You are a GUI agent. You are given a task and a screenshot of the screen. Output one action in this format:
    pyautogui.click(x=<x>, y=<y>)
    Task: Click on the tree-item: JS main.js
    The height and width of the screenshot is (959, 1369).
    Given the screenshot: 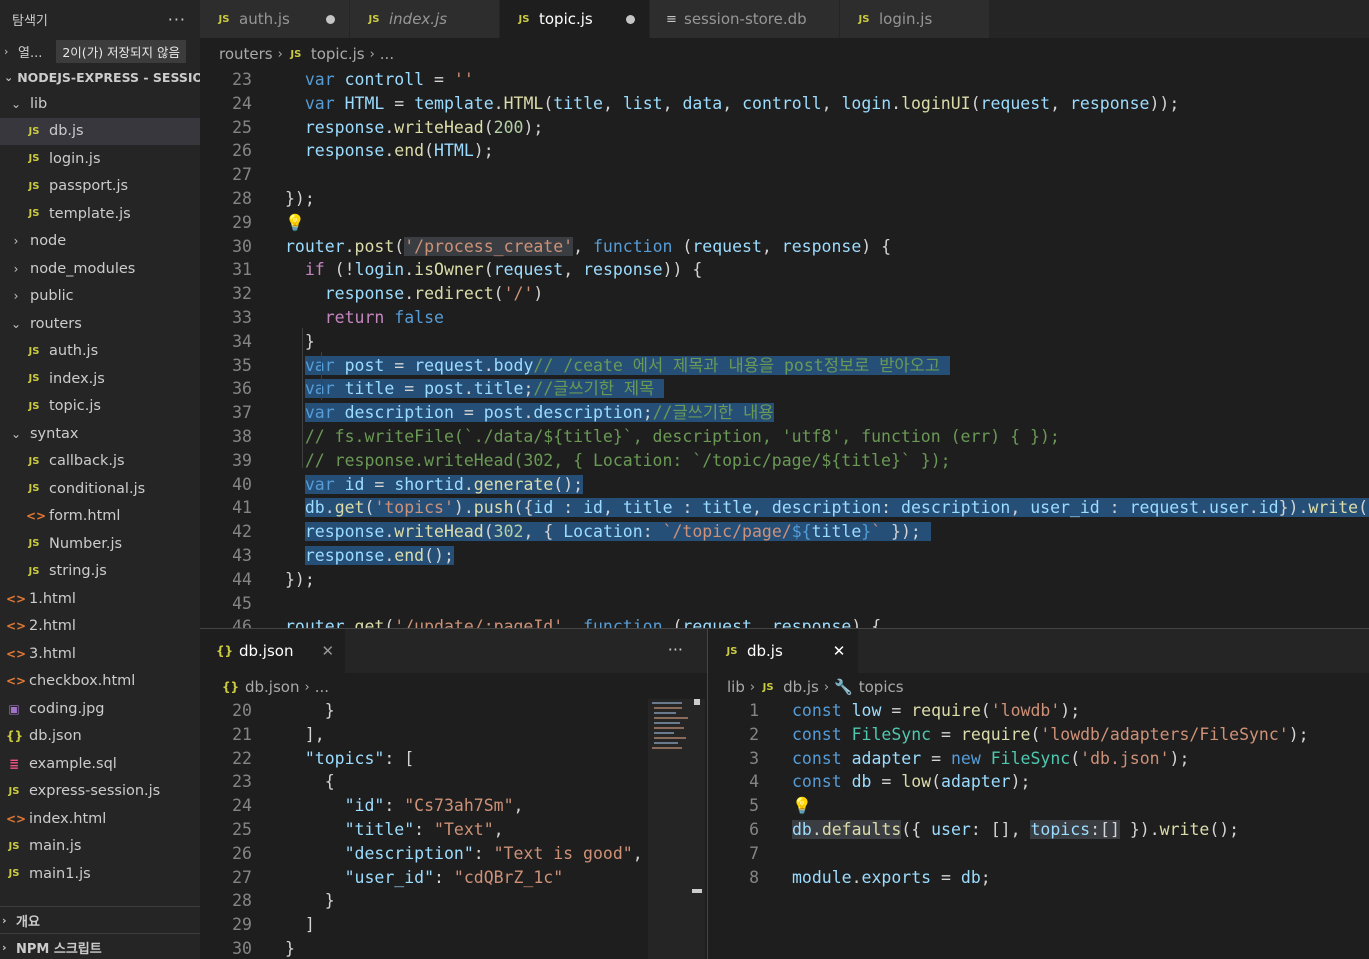 What is the action you would take?
    pyautogui.click(x=100, y=847)
    